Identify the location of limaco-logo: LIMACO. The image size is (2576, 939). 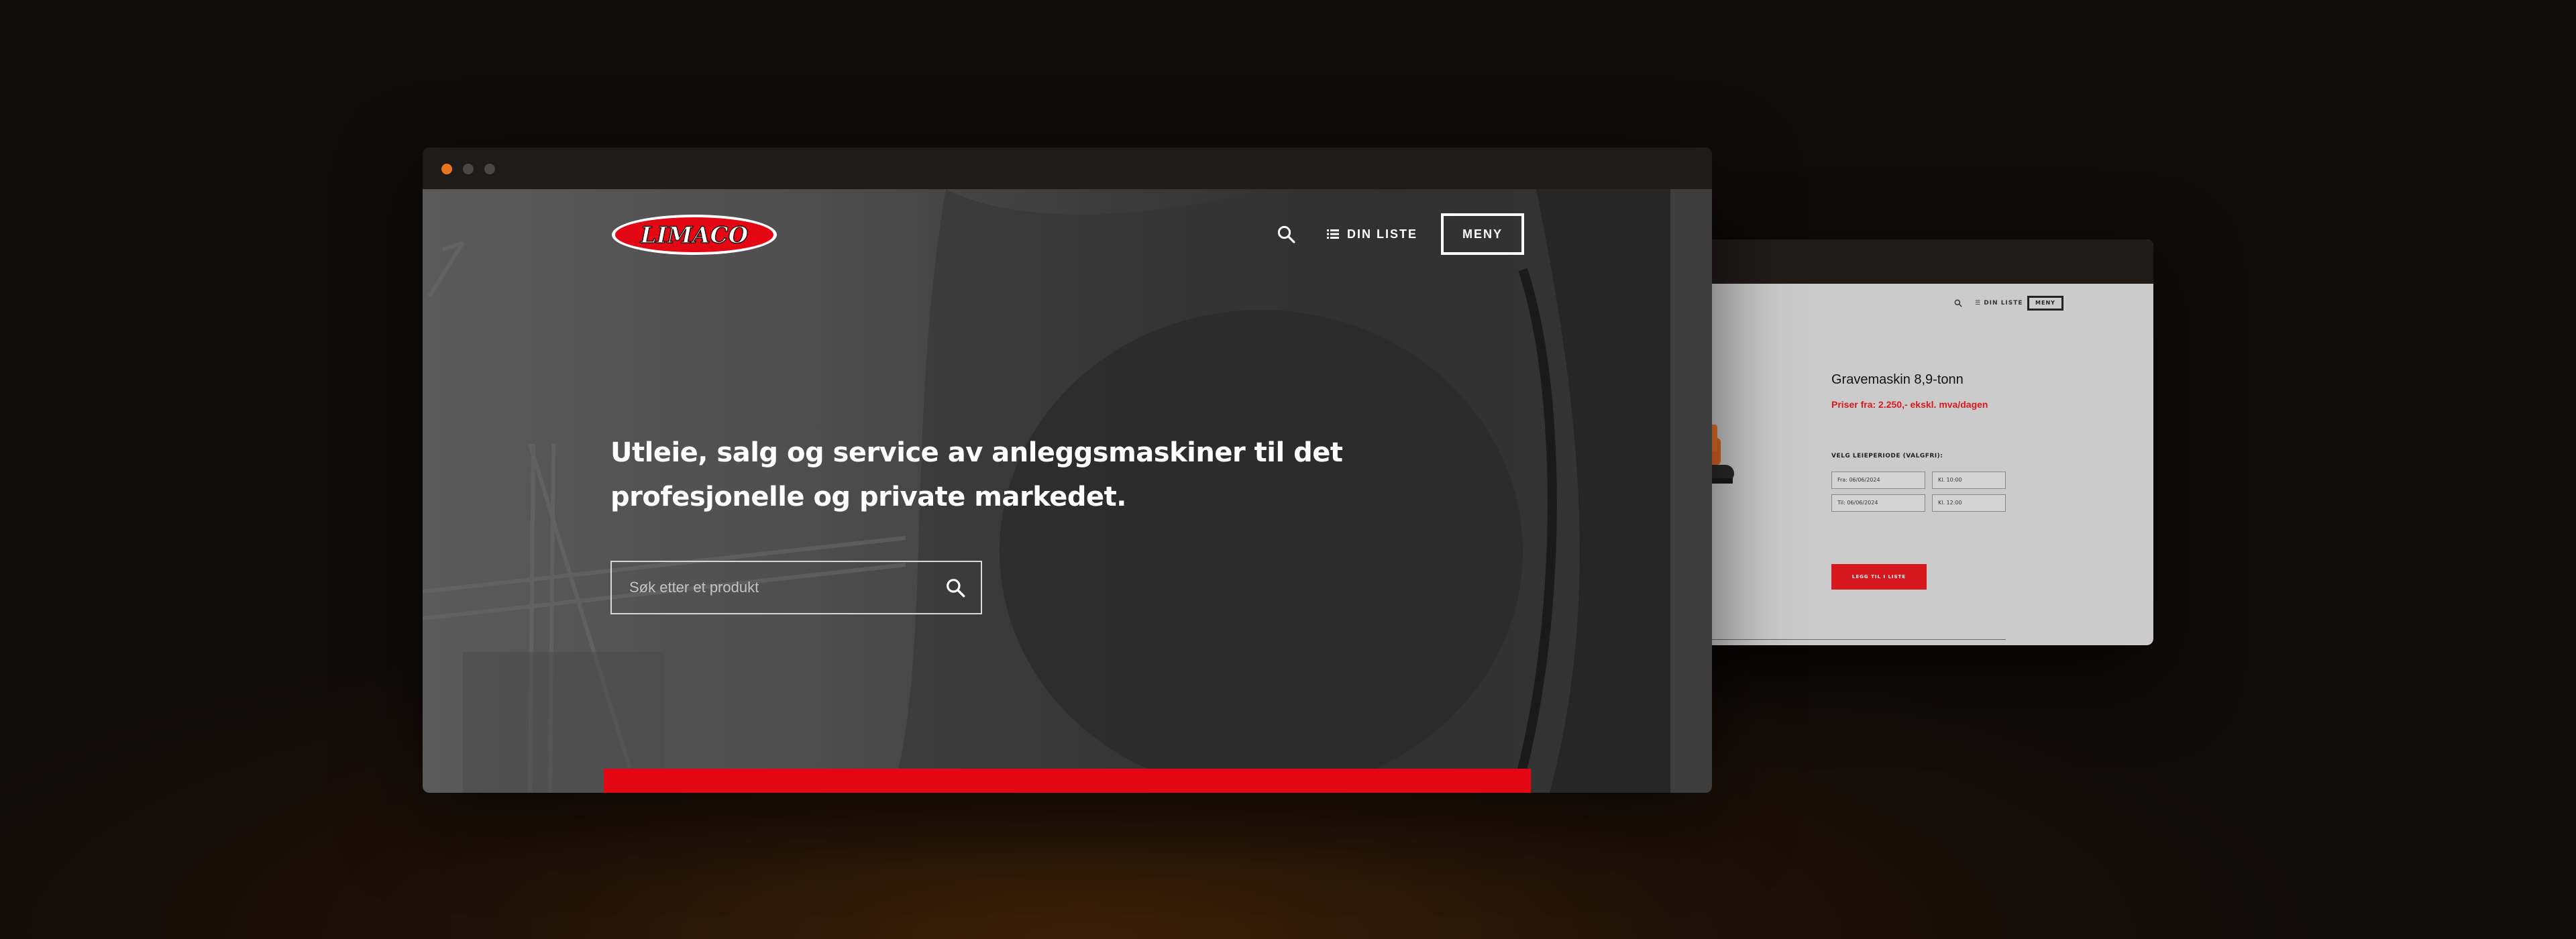
(694, 234).